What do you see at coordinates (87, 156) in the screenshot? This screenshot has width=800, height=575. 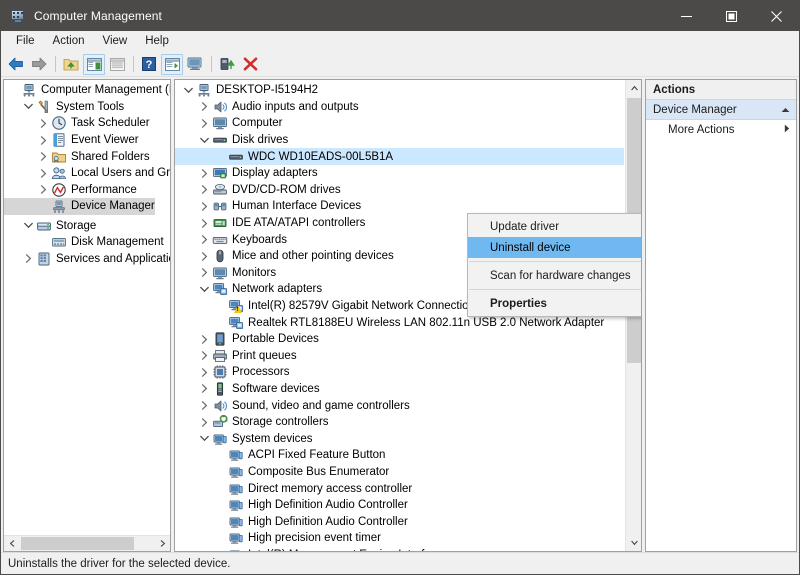 I see `tree-item: Shared Folders` at bounding box center [87, 156].